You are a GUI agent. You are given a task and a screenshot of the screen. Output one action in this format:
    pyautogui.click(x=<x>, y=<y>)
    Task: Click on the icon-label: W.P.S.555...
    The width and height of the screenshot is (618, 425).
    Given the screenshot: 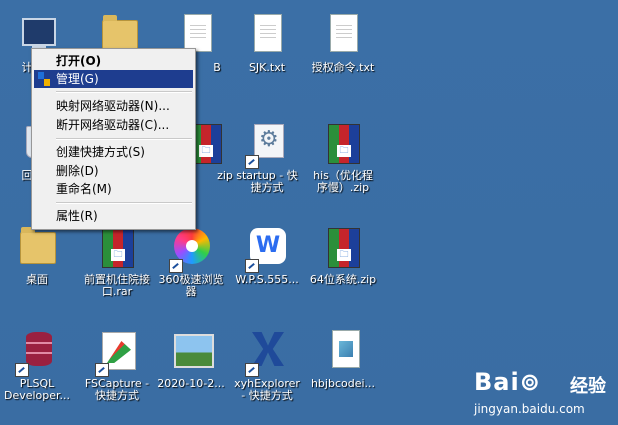 What is the action you would take?
    pyautogui.click(x=267, y=279)
    